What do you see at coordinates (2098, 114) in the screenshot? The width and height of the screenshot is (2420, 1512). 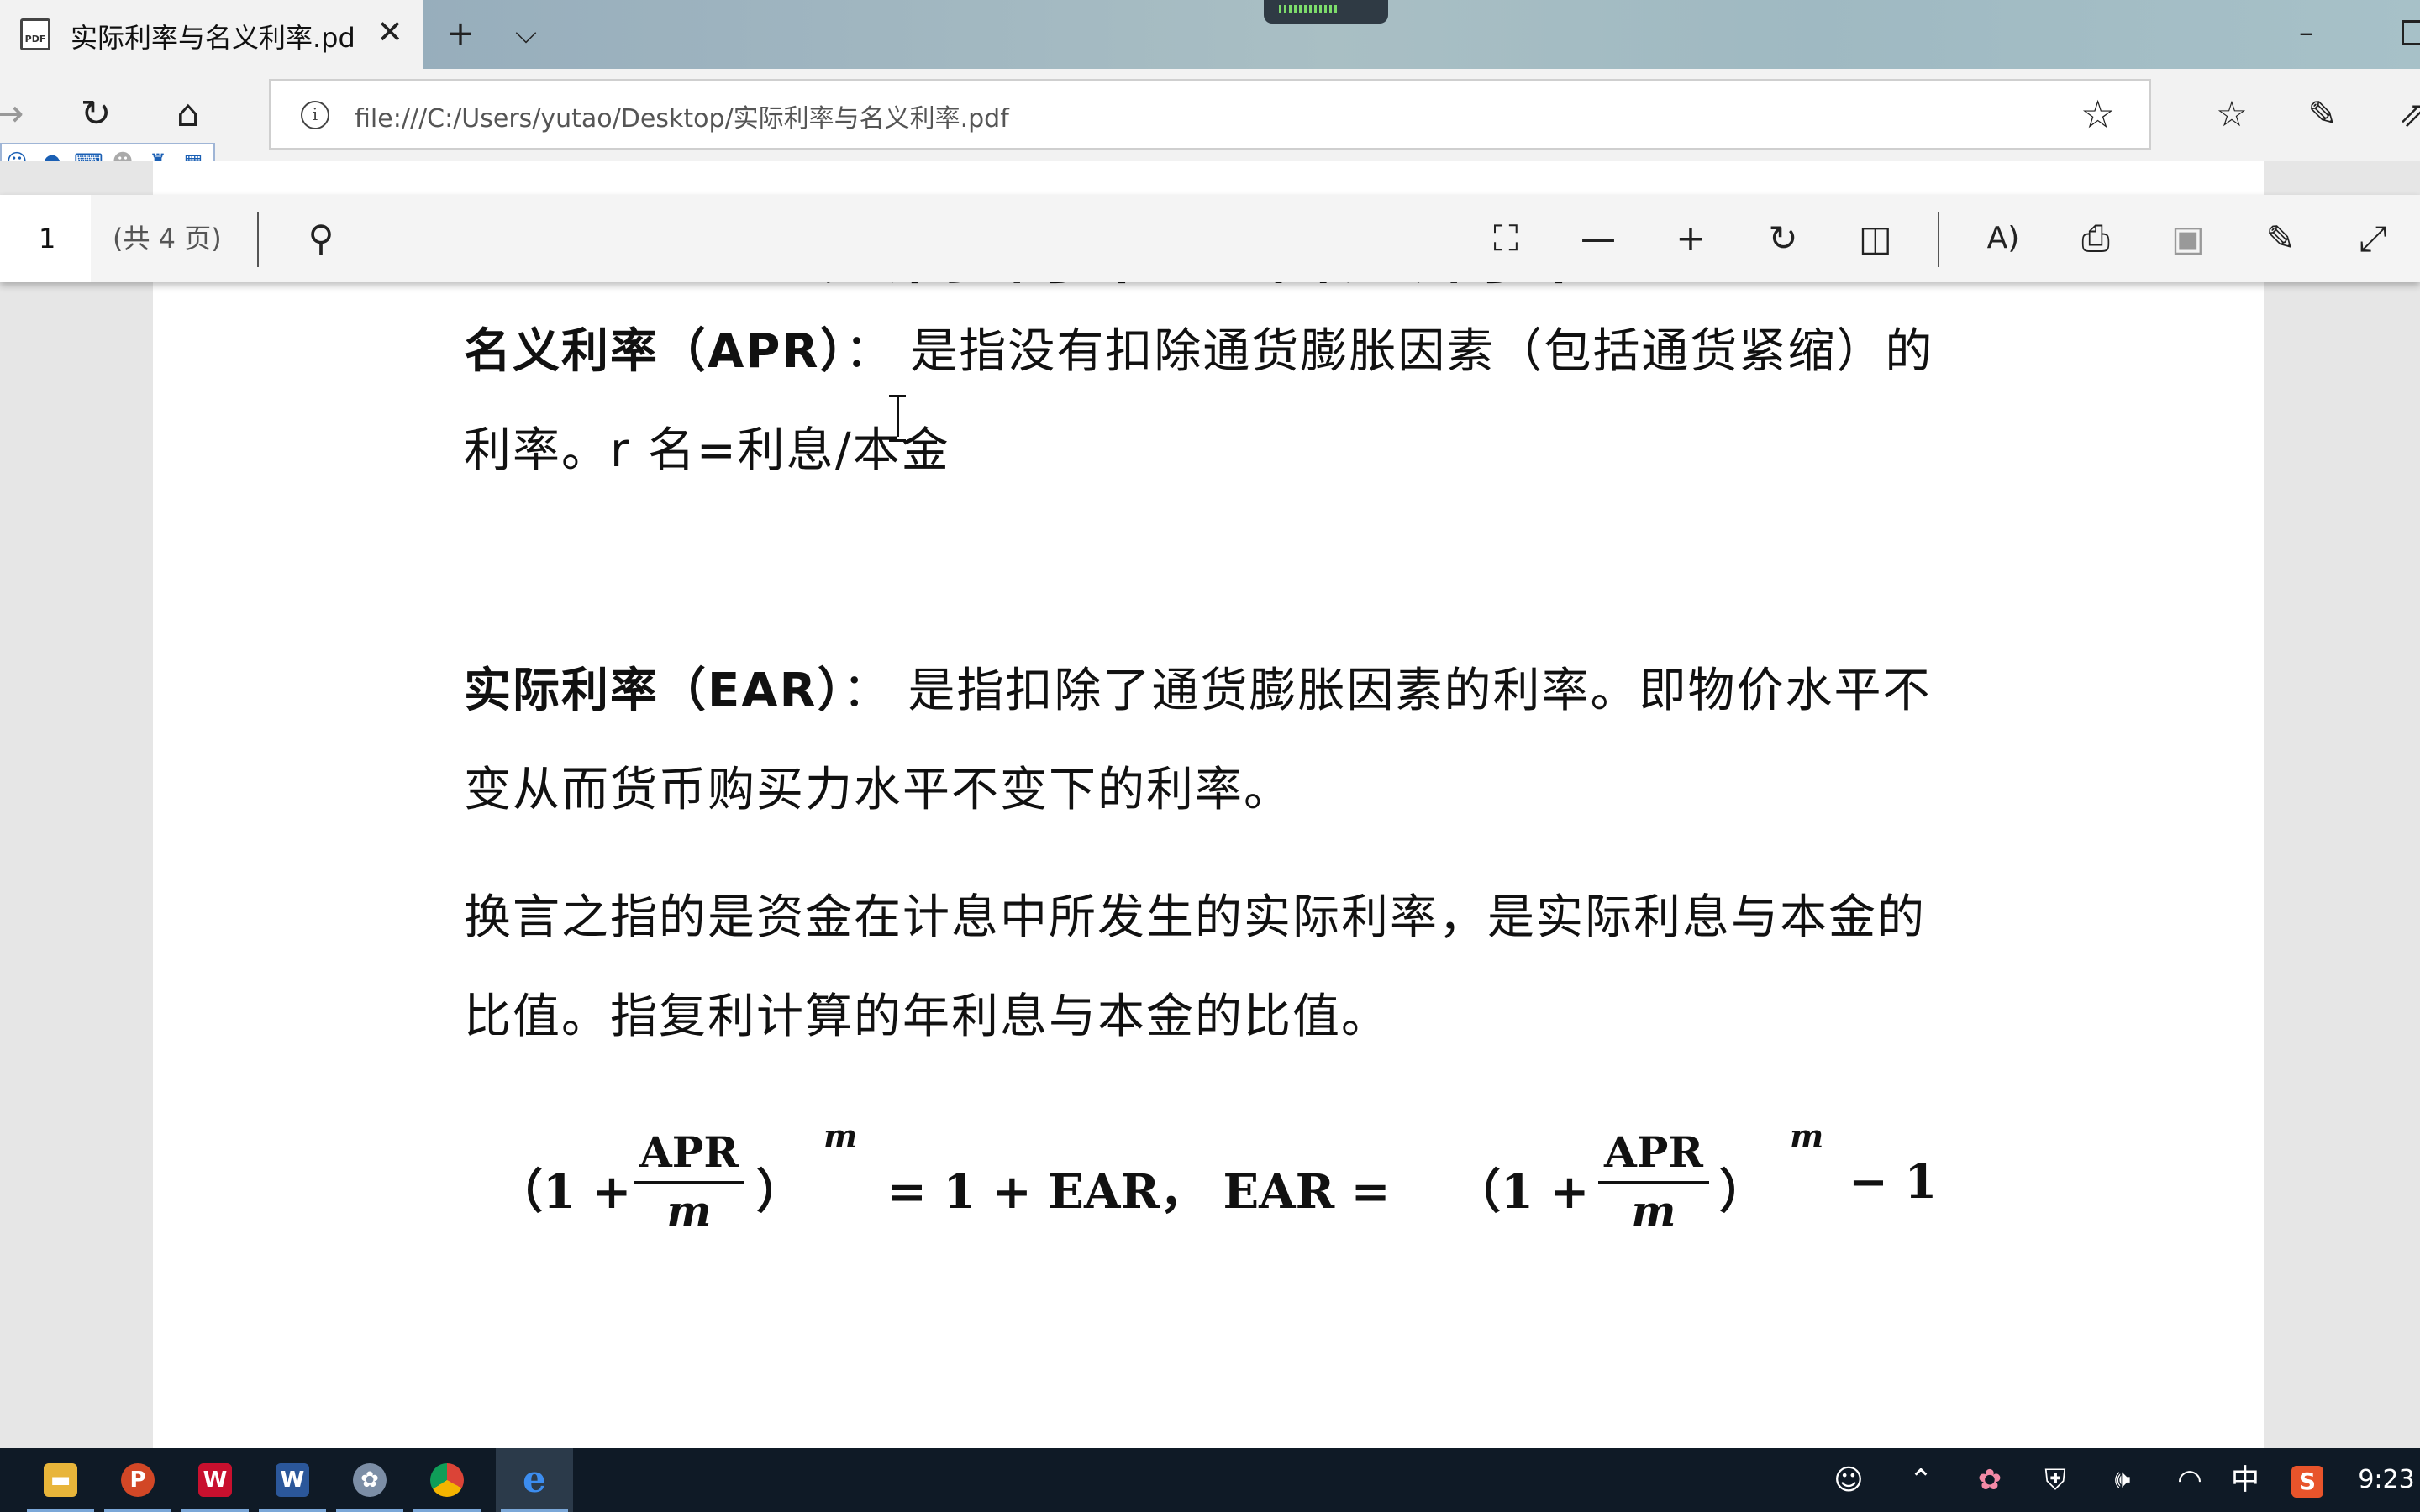 I see `favorite-star-icon: ☆` at bounding box center [2098, 114].